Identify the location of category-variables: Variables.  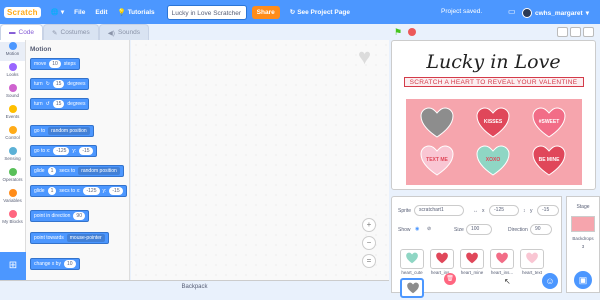
(12, 198).